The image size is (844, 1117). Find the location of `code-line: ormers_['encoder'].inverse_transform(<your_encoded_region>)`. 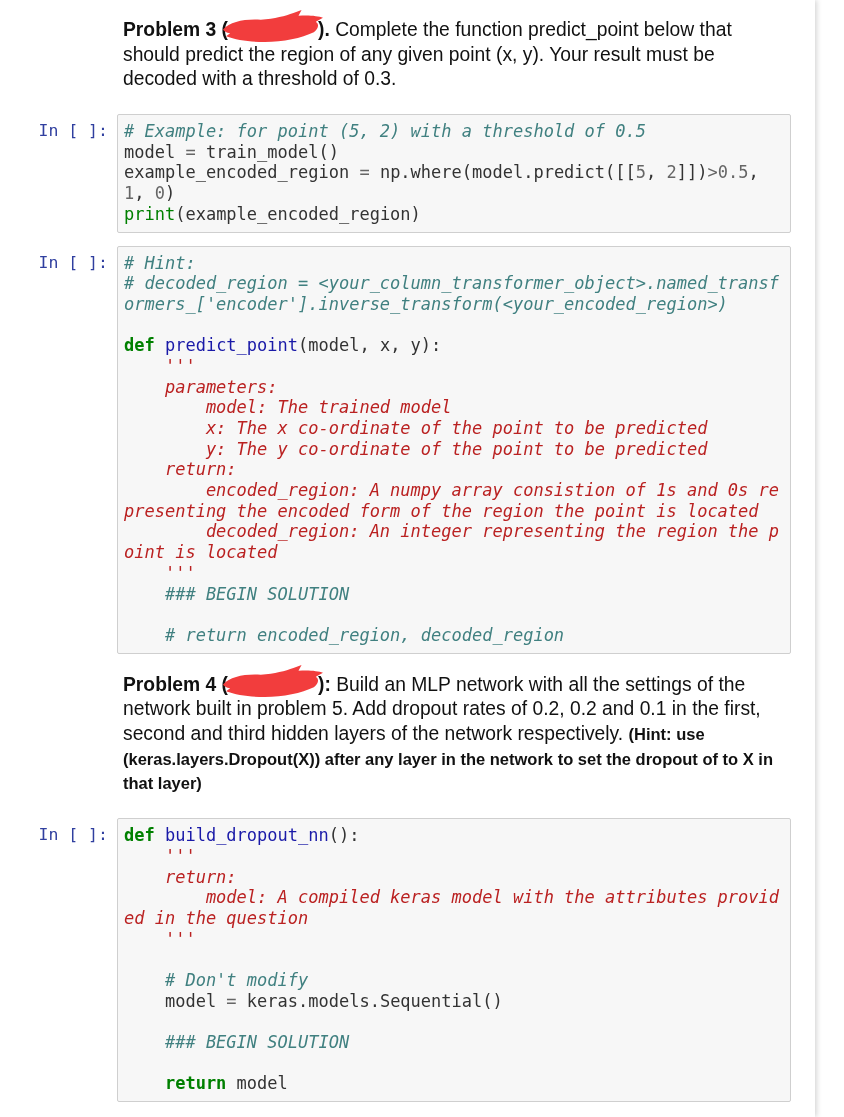

code-line: ormers_['encoder'].inverse_transform(<your_encoded_region>) is located at coordinates (426, 304).